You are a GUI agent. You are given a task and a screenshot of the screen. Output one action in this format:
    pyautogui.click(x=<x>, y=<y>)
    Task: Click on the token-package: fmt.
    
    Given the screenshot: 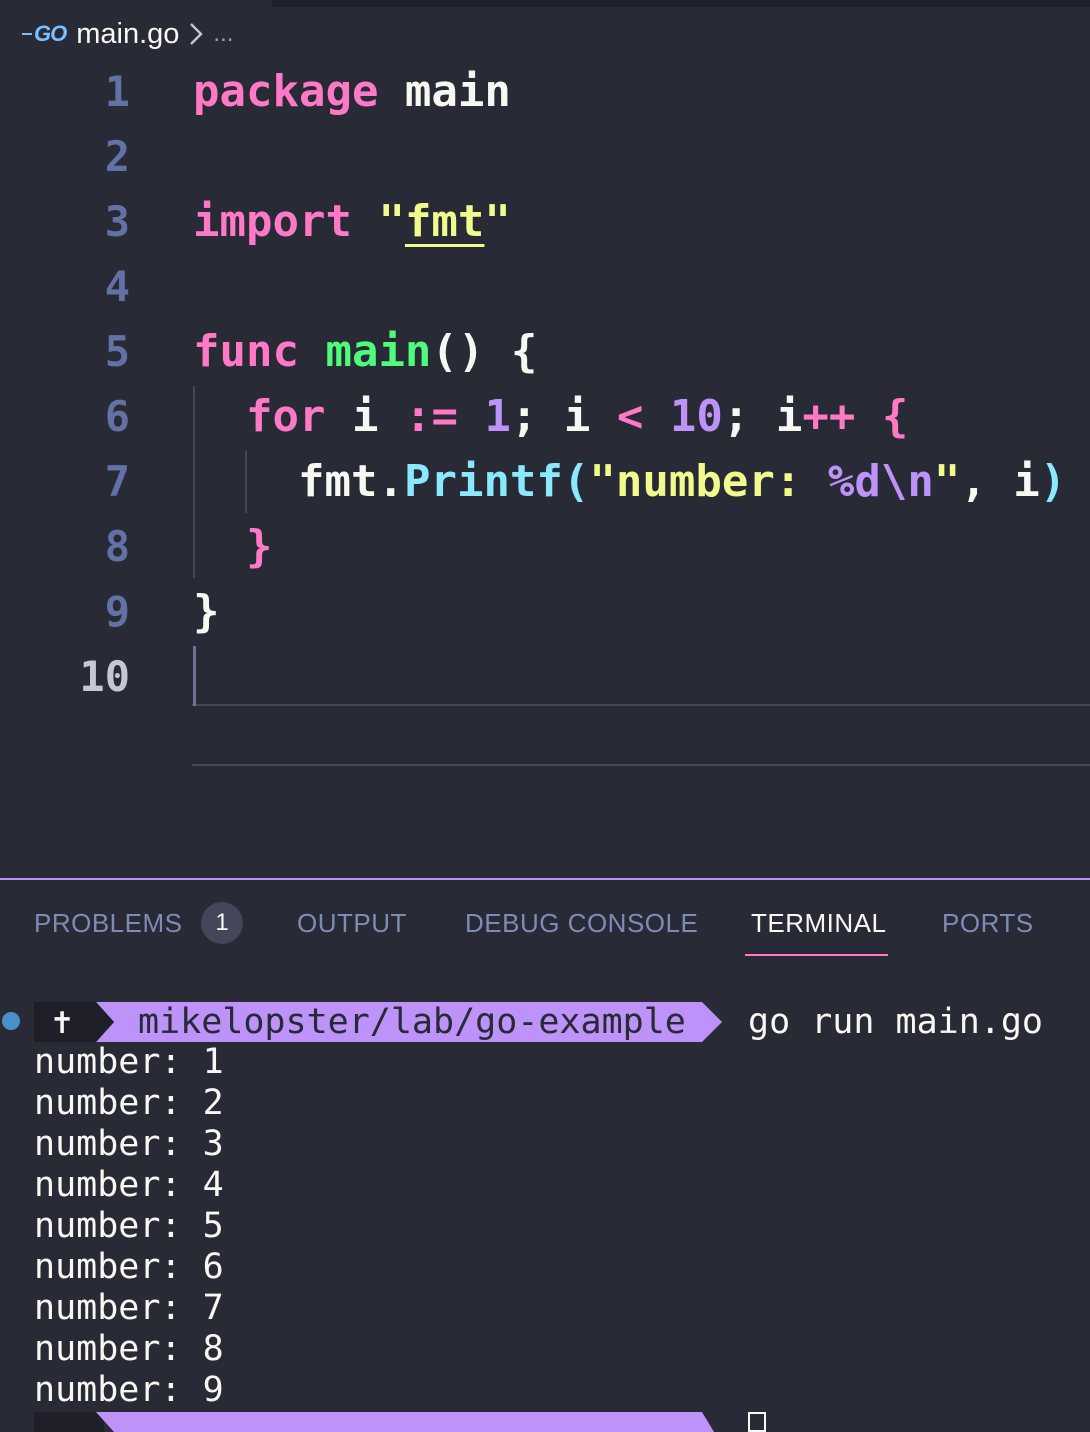 What is the action you would take?
    pyautogui.click(x=351, y=481)
    